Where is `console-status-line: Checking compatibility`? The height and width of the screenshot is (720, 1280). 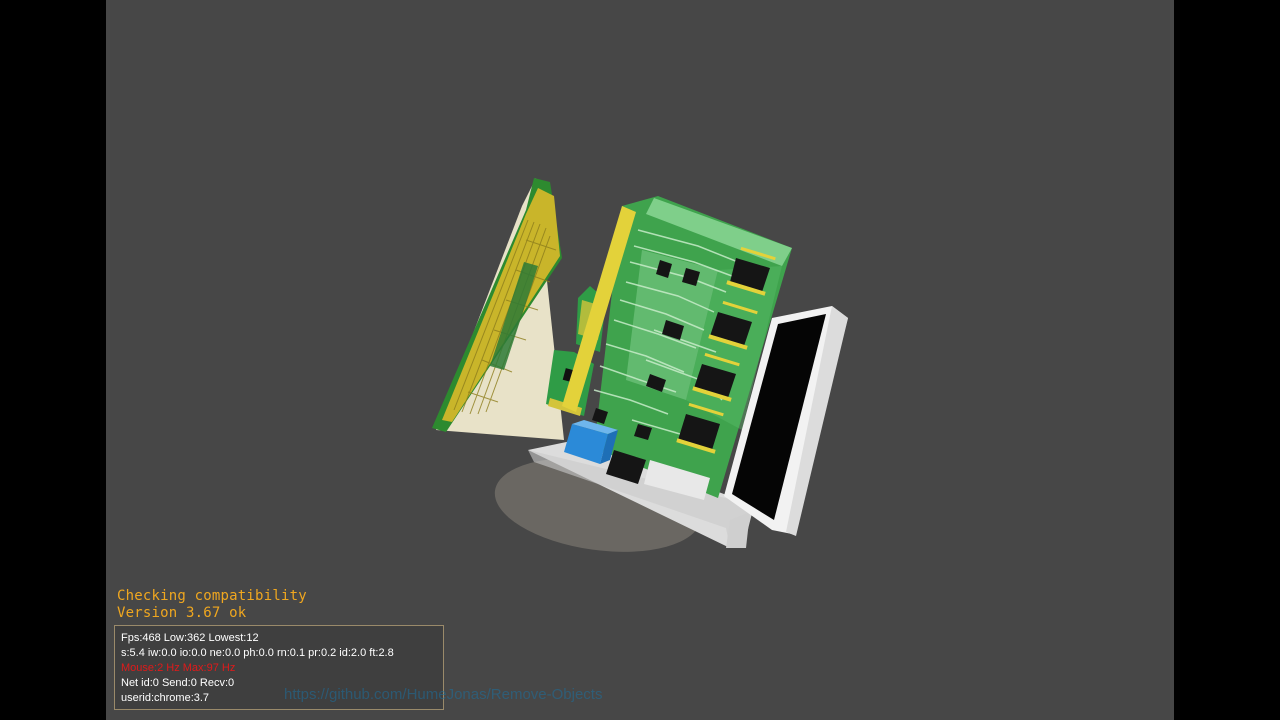 console-status-line: Checking compatibility is located at coordinates (212, 596).